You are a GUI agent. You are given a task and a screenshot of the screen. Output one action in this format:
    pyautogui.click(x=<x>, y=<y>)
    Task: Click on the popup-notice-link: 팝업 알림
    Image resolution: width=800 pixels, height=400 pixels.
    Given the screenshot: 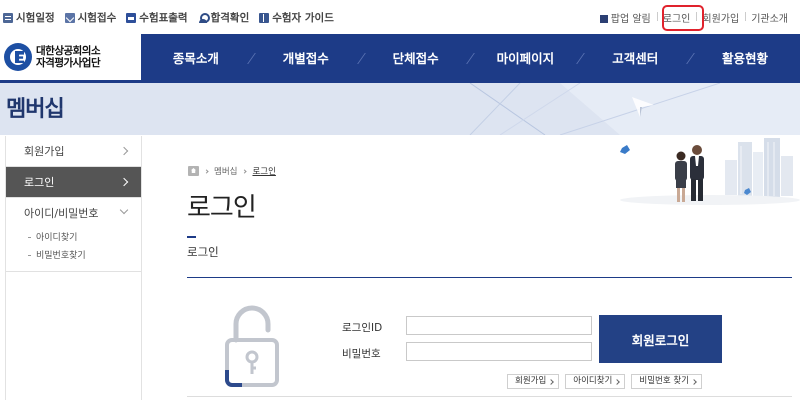 What is the action you would take?
    pyautogui.click(x=625, y=17)
    